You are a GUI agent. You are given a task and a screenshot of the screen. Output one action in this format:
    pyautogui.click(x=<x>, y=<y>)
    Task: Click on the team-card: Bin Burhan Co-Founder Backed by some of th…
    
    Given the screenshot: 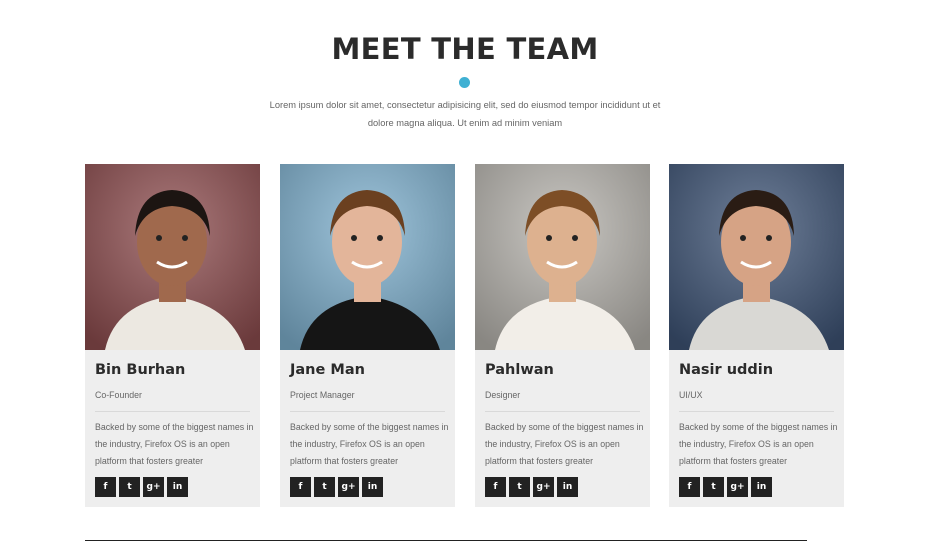 What is the action you would take?
    pyautogui.click(x=172, y=335)
    